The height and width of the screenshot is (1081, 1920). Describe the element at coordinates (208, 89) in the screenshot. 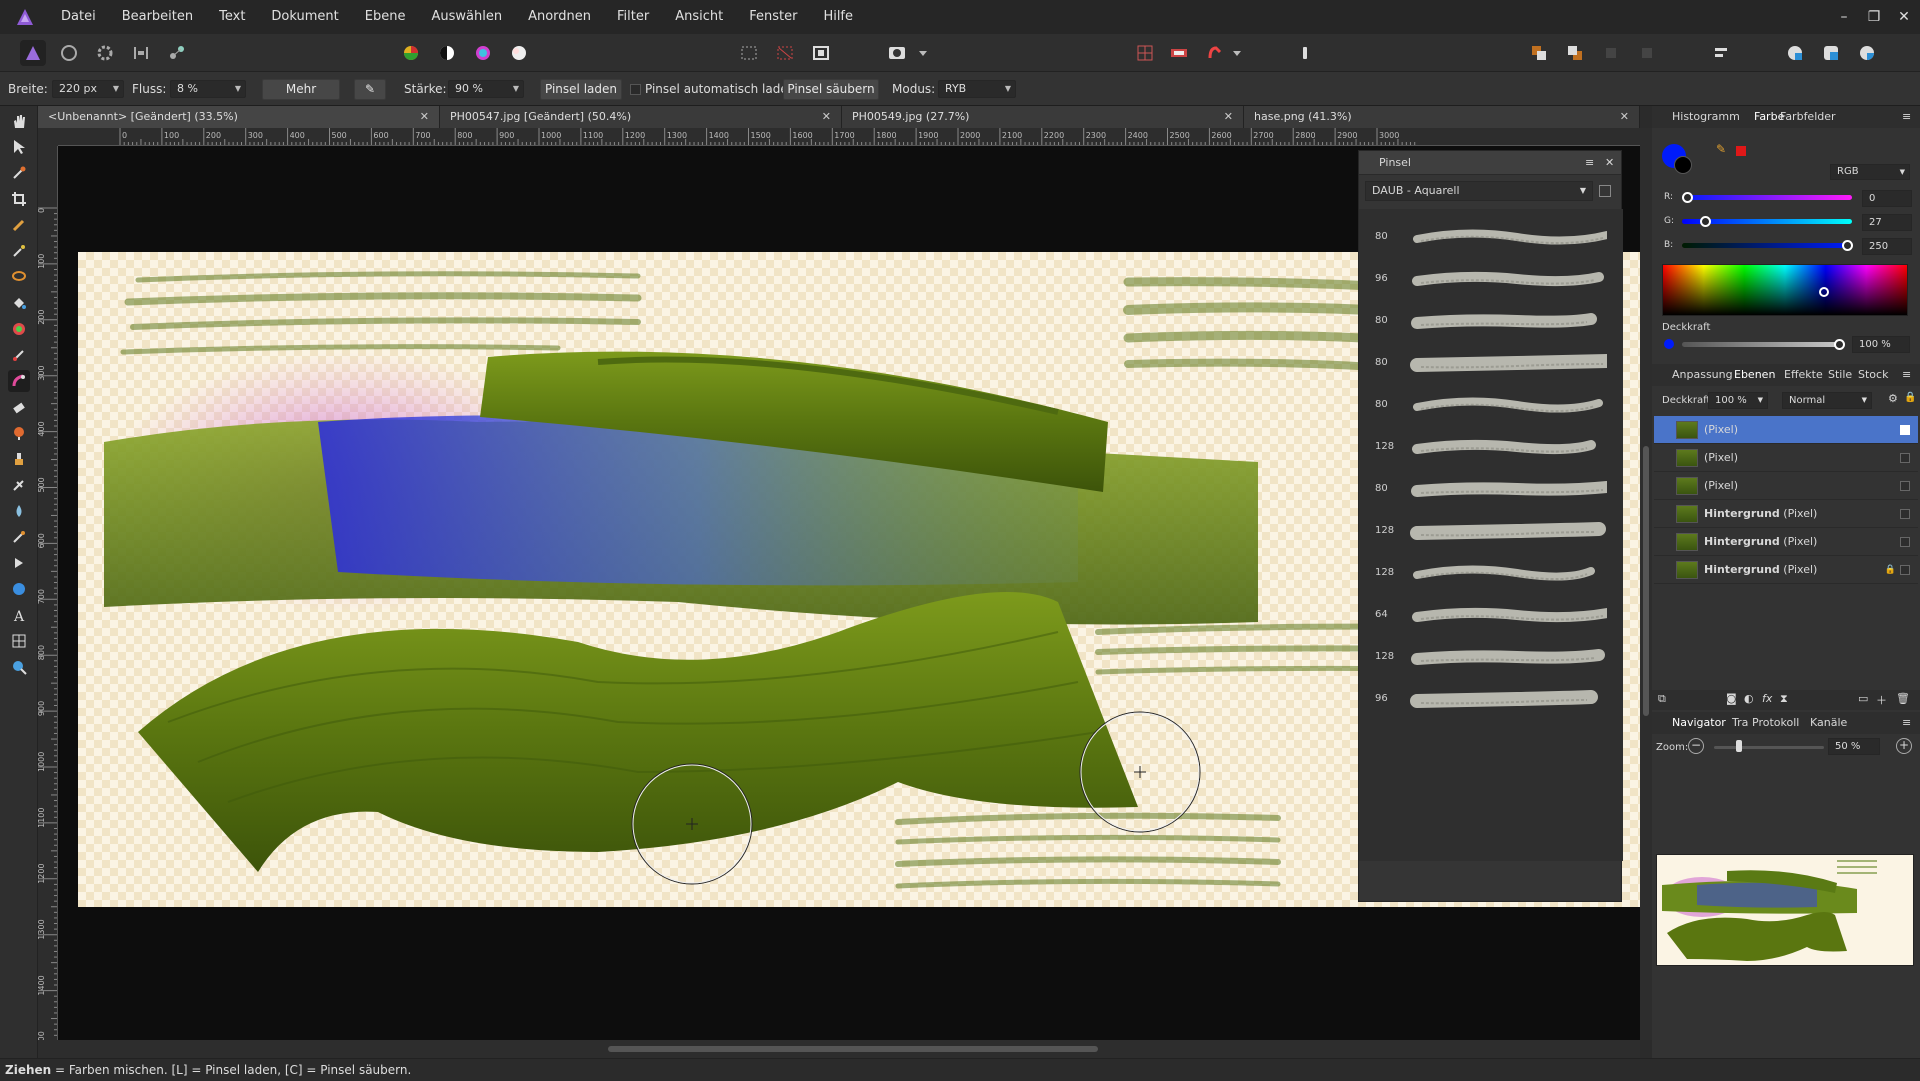

I see `flow-field: 8 % ▼` at that location.